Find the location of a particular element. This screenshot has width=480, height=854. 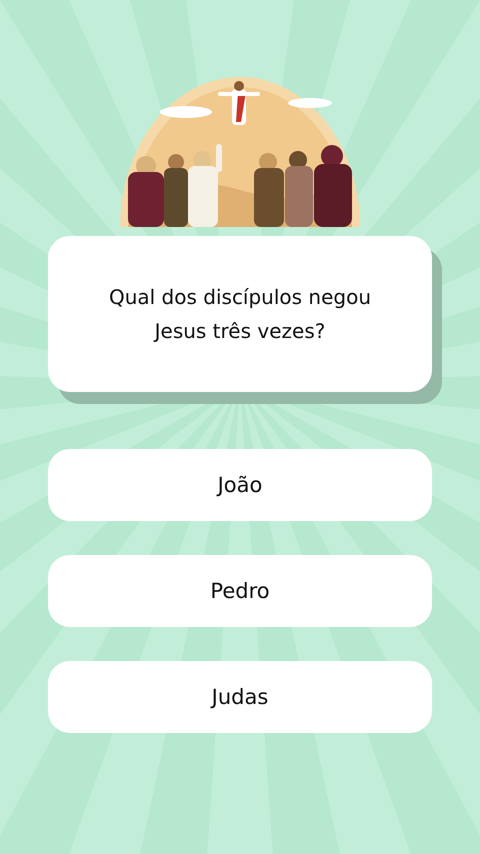

answer-button: Pedro is located at coordinates (240, 591).